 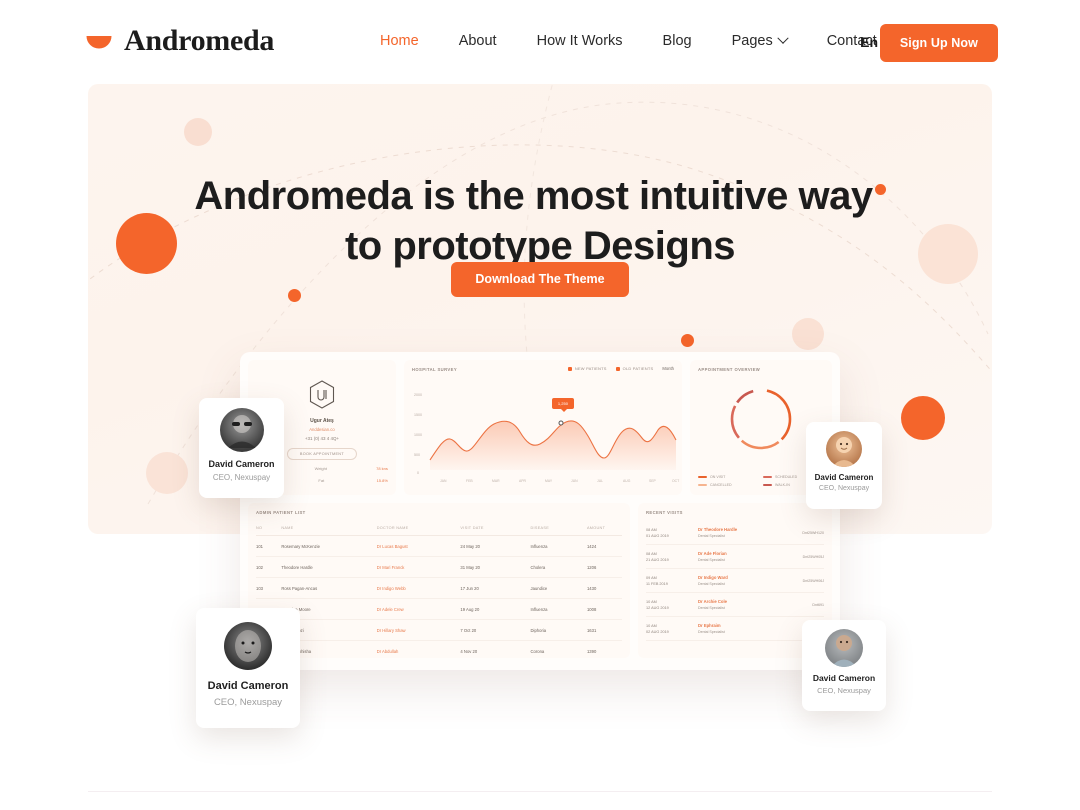 I want to click on cell-date: 19 Aug 20, so click(x=470, y=609).